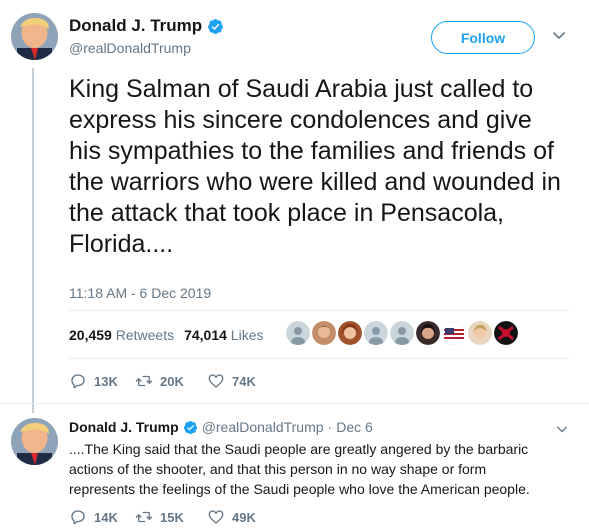  I want to click on reply-count: 13K, so click(106, 381).